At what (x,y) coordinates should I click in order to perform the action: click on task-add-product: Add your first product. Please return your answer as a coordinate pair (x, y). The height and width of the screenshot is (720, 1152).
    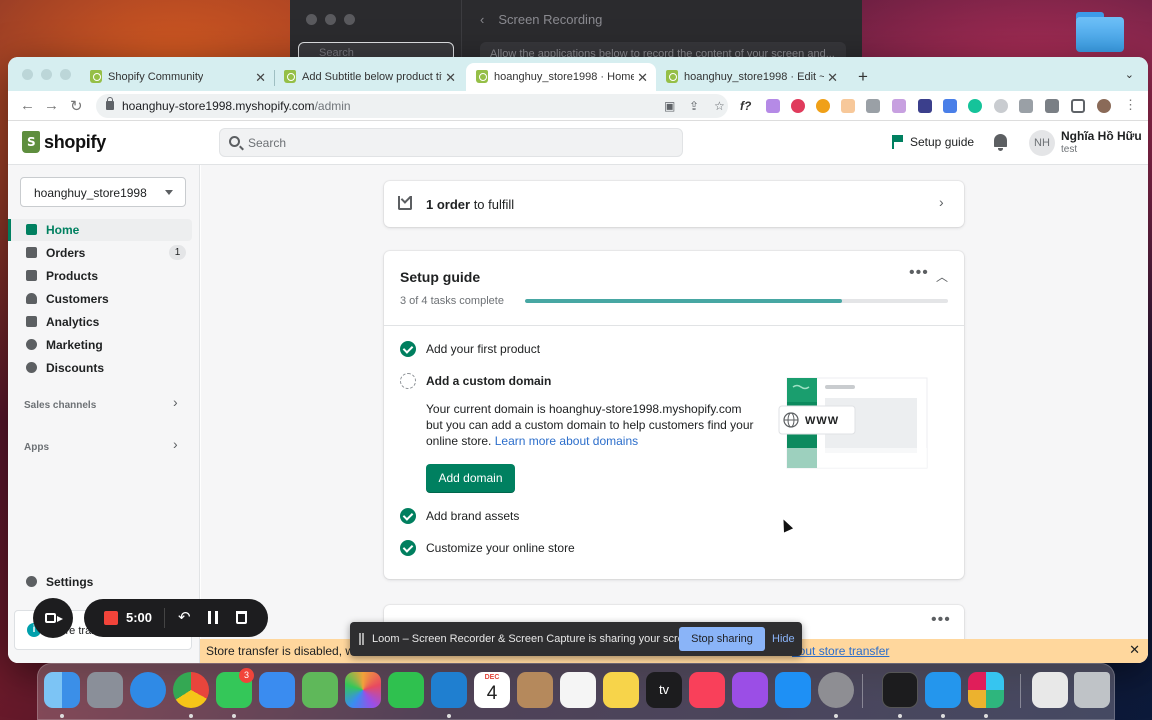
    Looking at the image, I should click on (470, 349).